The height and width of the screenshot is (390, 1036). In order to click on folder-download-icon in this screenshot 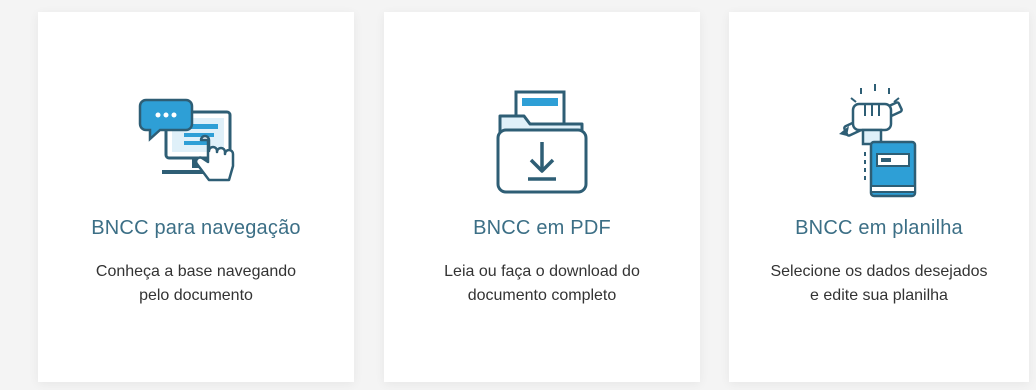, I will do `click(542, 144)`.